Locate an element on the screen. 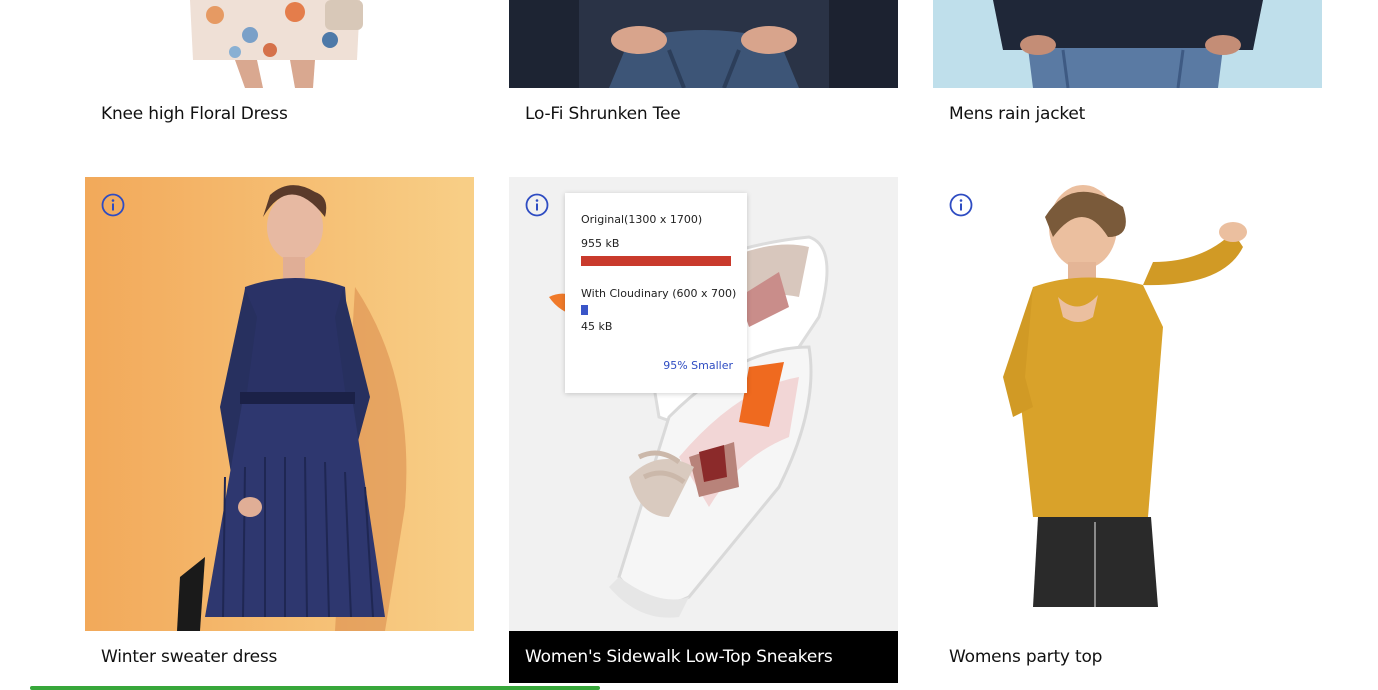 The height and width of the screenshot is (690, 1378). original-file-size: 955 kB is located at coordinates (600, 243).